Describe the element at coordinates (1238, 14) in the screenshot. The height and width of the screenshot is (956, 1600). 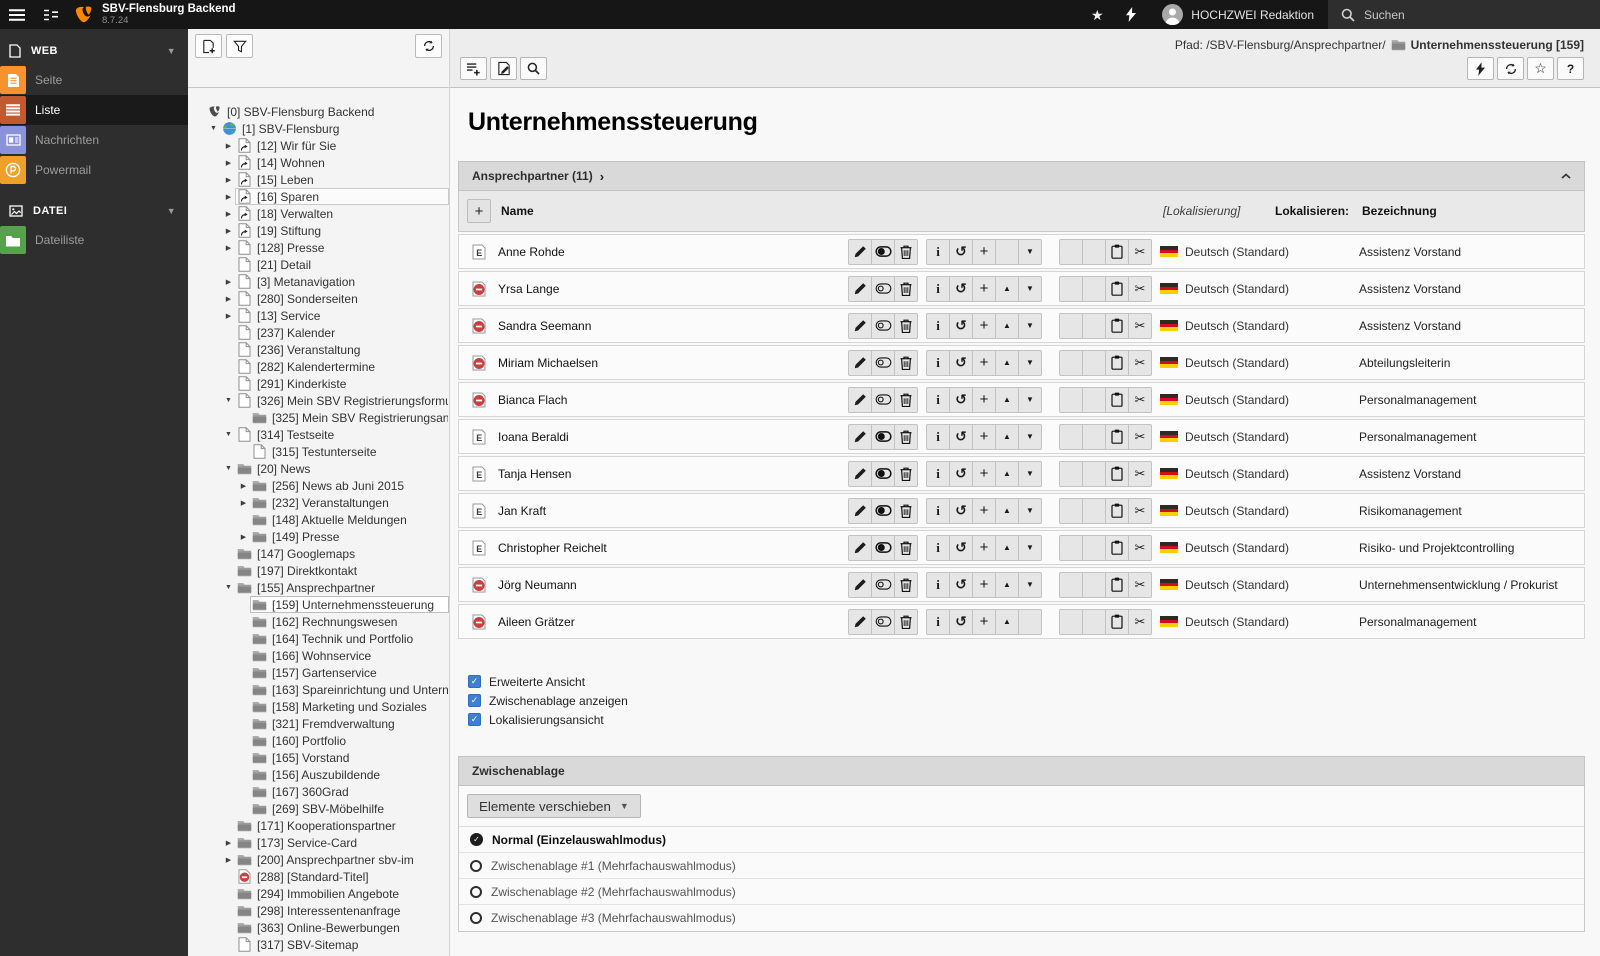
I see `user-menu: HOCHZWEI Redaktion` at that location.